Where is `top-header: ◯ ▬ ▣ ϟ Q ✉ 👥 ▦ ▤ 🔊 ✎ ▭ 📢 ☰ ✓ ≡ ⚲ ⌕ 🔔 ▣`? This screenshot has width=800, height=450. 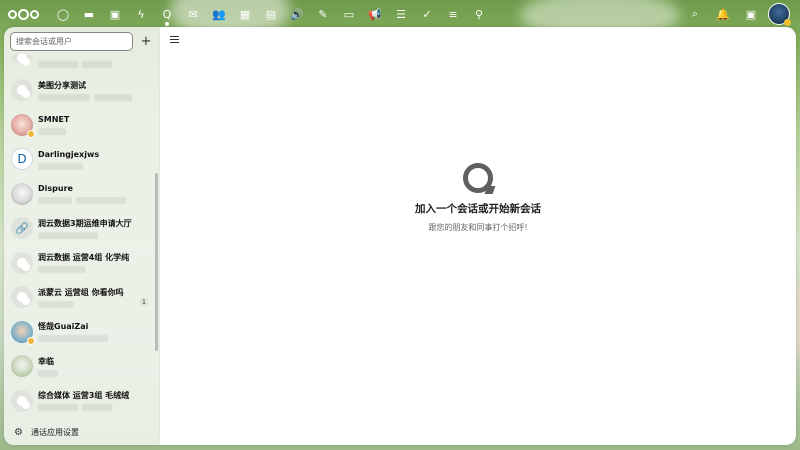 top-header: ◯ ▬ ▣ ϟ Q ✉ 👥 ▦ ▤ 🔊 ✎ ▭ 📢 ☰ ✓ ≡ ⚲ ⌕ 🔔 ▣ is located at coordinates (400, 14).